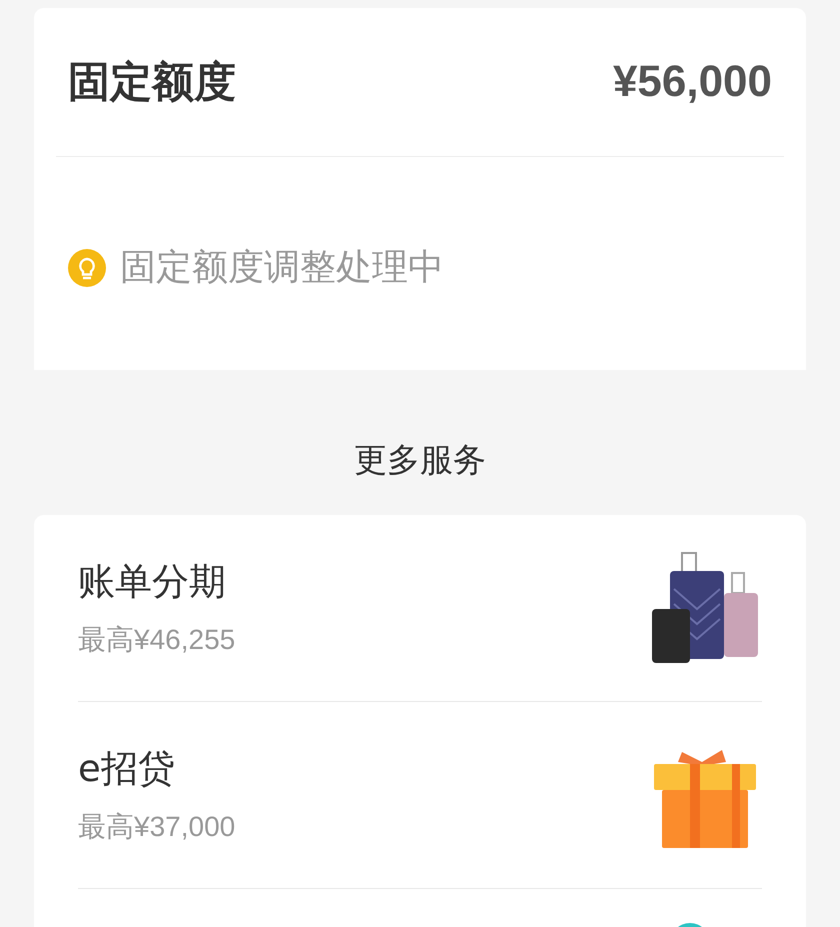  What do you see at coordinates (87, 267) in the screenshot?
I see `lightbulb-icon` at bounding box center [87, 267].